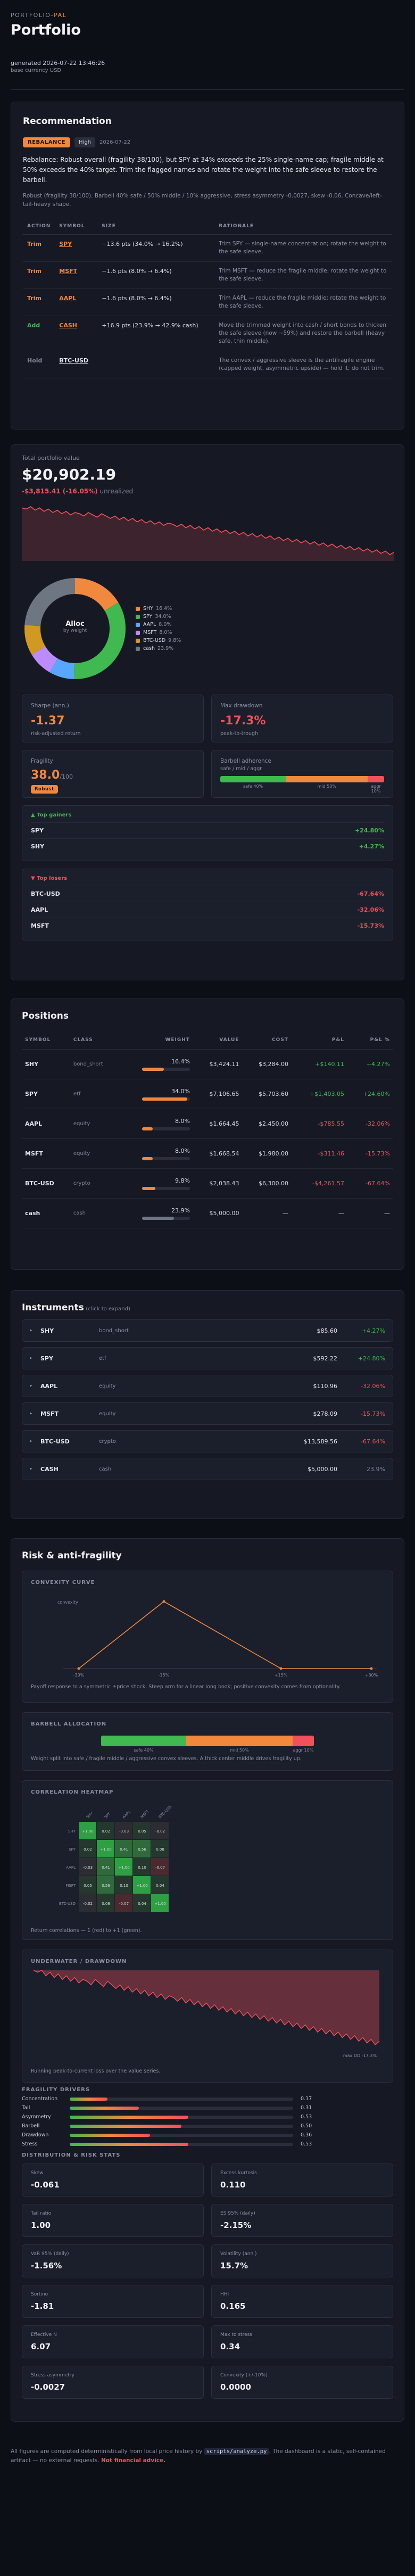 The width and height of the screenshot is (415, 2576). What do you see at coordinates (218, 1064) in the screenshot?
I see `position-value: $3,424.11` at bounding box center [218, 1064].